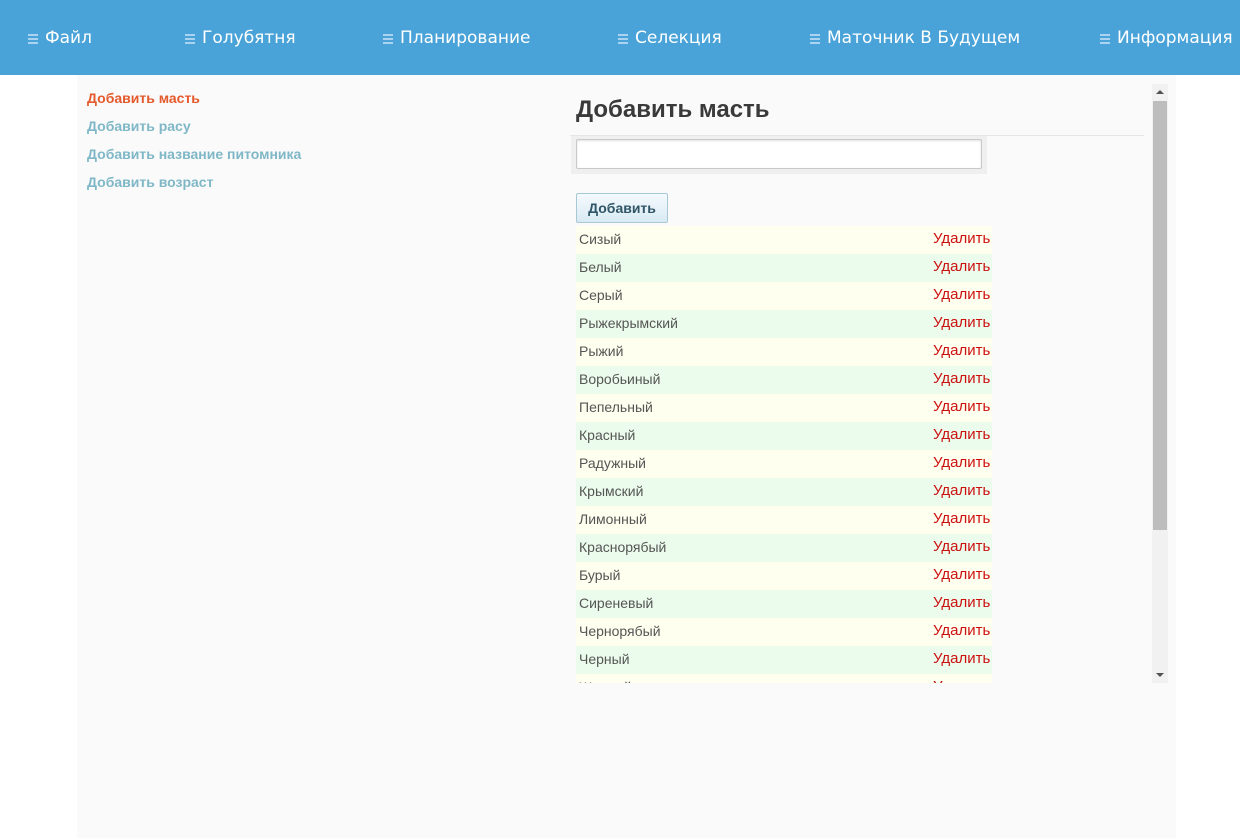 The width and height of the screenshot is (1240, 838). What do you see at coordinates (616, 603) in the screenshot?
I see `color-name: Сиреневый` at bounding box center [616, 603].